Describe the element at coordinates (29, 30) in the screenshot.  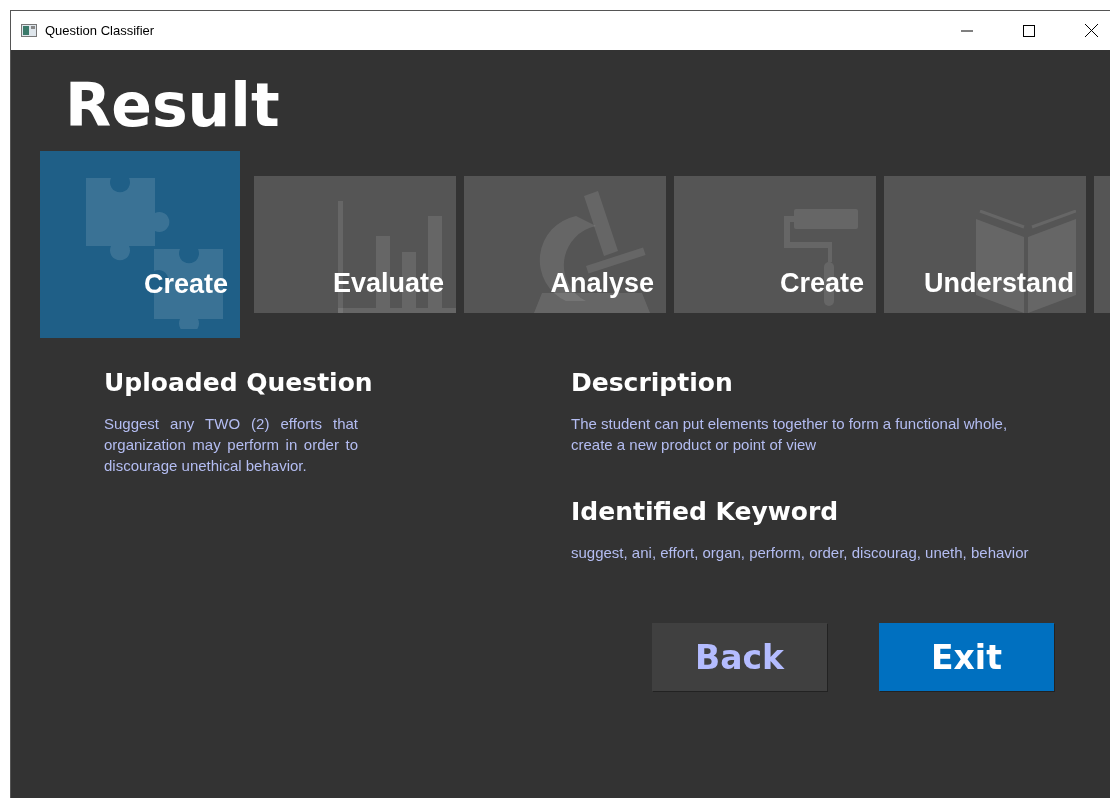
I see `app-icon` at that location.